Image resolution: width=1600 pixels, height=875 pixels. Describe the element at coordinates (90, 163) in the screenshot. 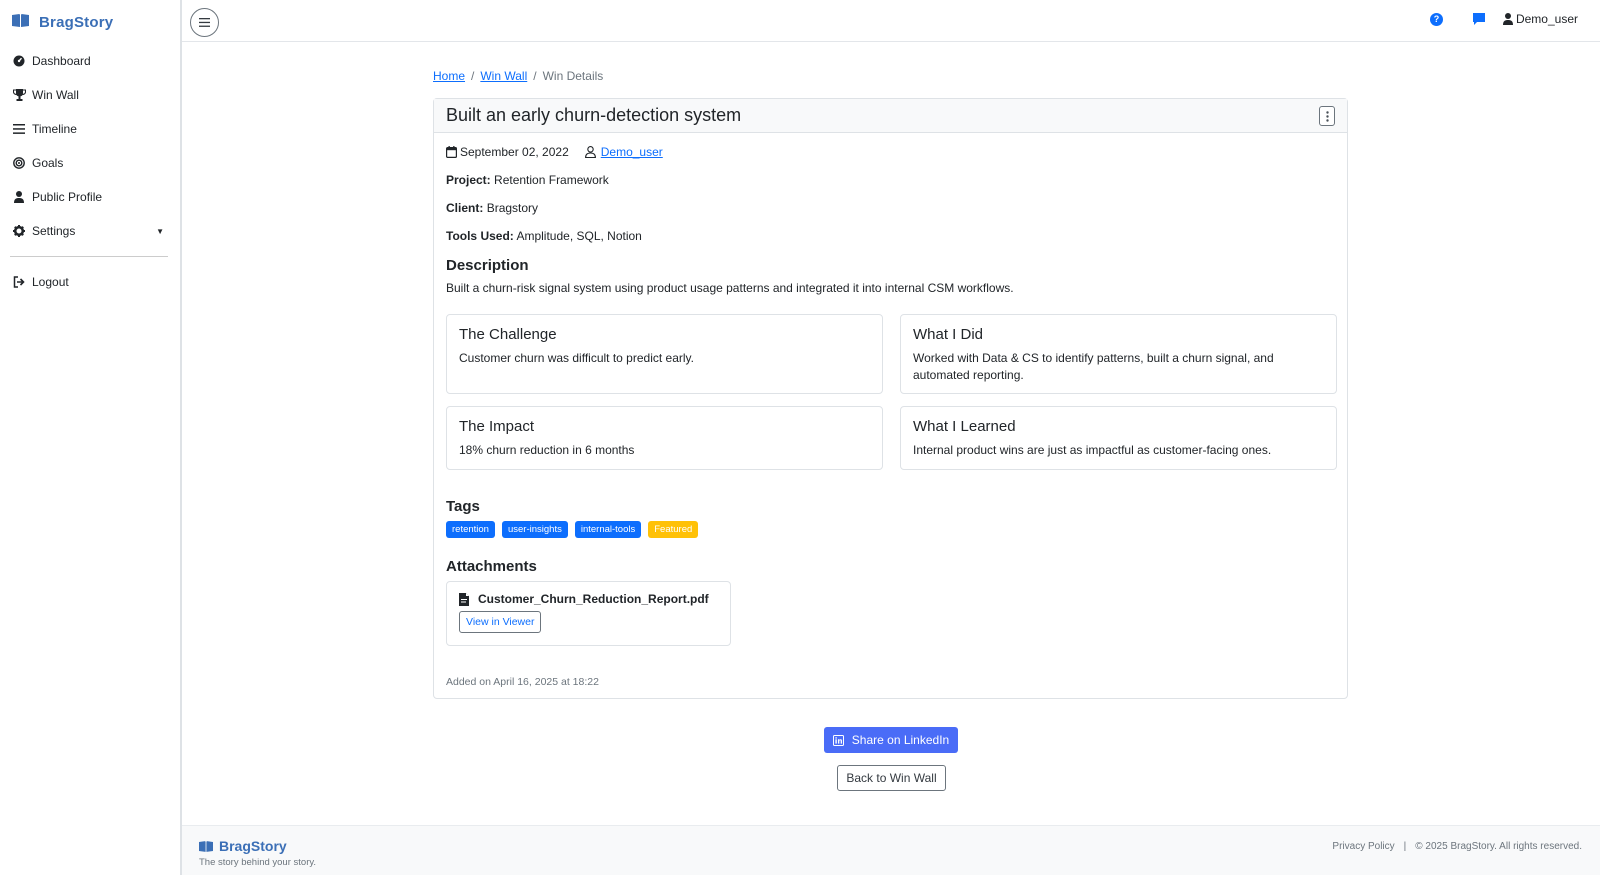

I see `sidebar-item-goals: Goals` at that location.